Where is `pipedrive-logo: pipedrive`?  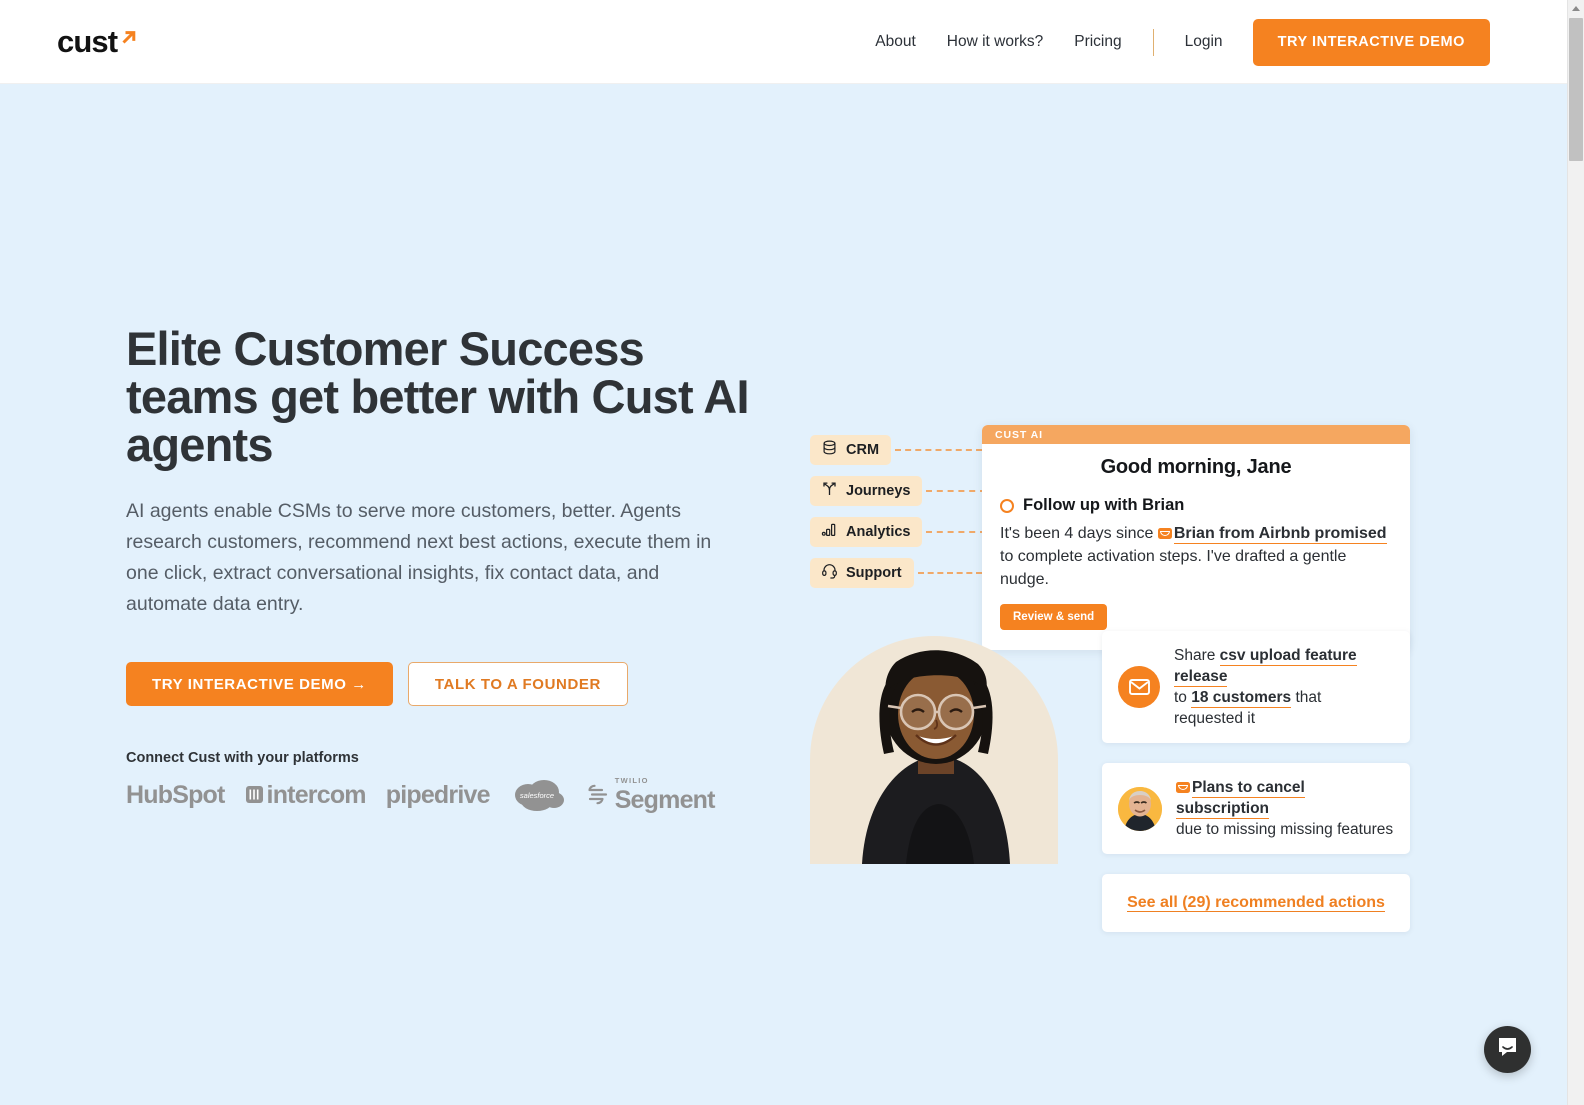
pipedrive-logo: pipedrive is located at coordinates (438, 794).